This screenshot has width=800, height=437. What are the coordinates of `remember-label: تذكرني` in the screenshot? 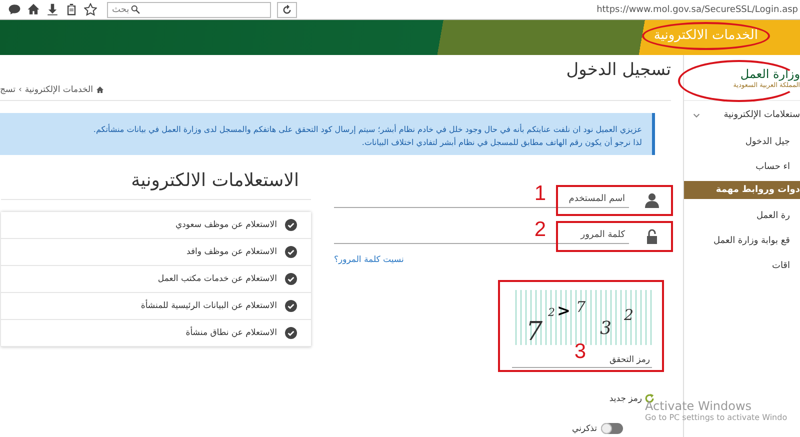 It's located at (584, 429).